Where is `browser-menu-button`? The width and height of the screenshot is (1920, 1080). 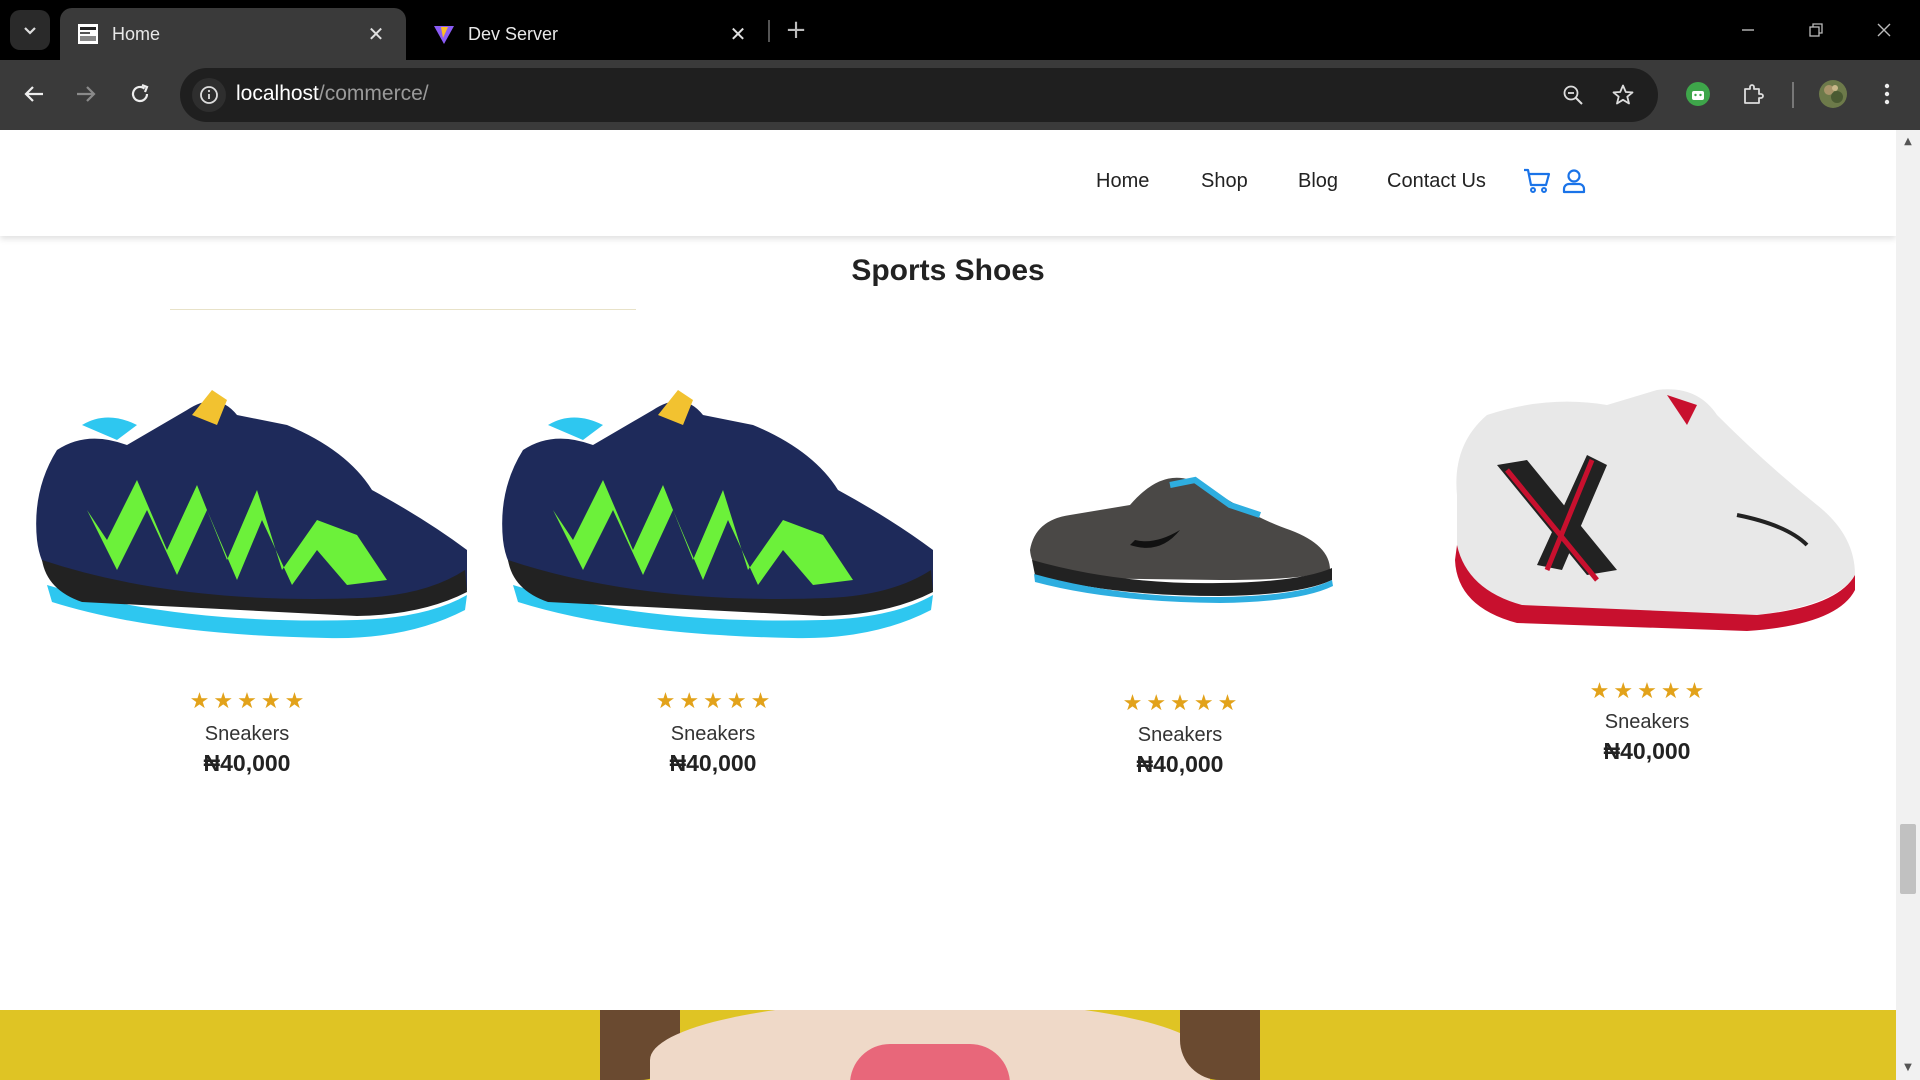 browser-menu-button is located at coordinates (1887, 94).